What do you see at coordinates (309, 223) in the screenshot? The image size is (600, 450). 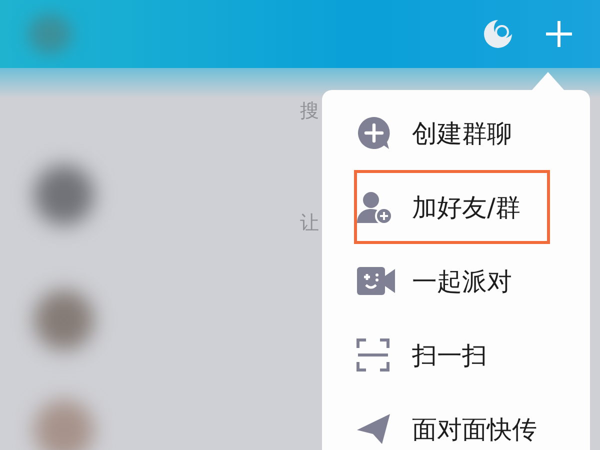 I see `background-text: 让` at bounding box center [309, 223].